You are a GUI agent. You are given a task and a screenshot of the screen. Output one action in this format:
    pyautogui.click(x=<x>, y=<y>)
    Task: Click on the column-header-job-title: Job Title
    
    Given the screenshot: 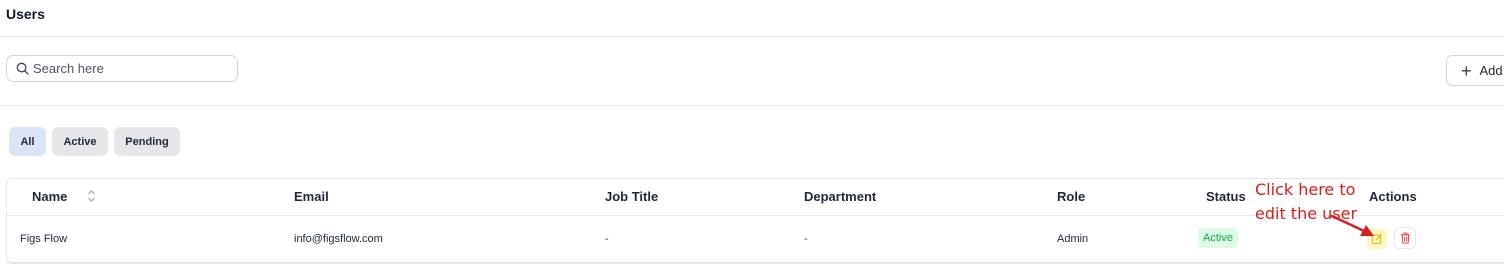 What is the action you would take?
    pyautogui.click(x=632, y=196)
    